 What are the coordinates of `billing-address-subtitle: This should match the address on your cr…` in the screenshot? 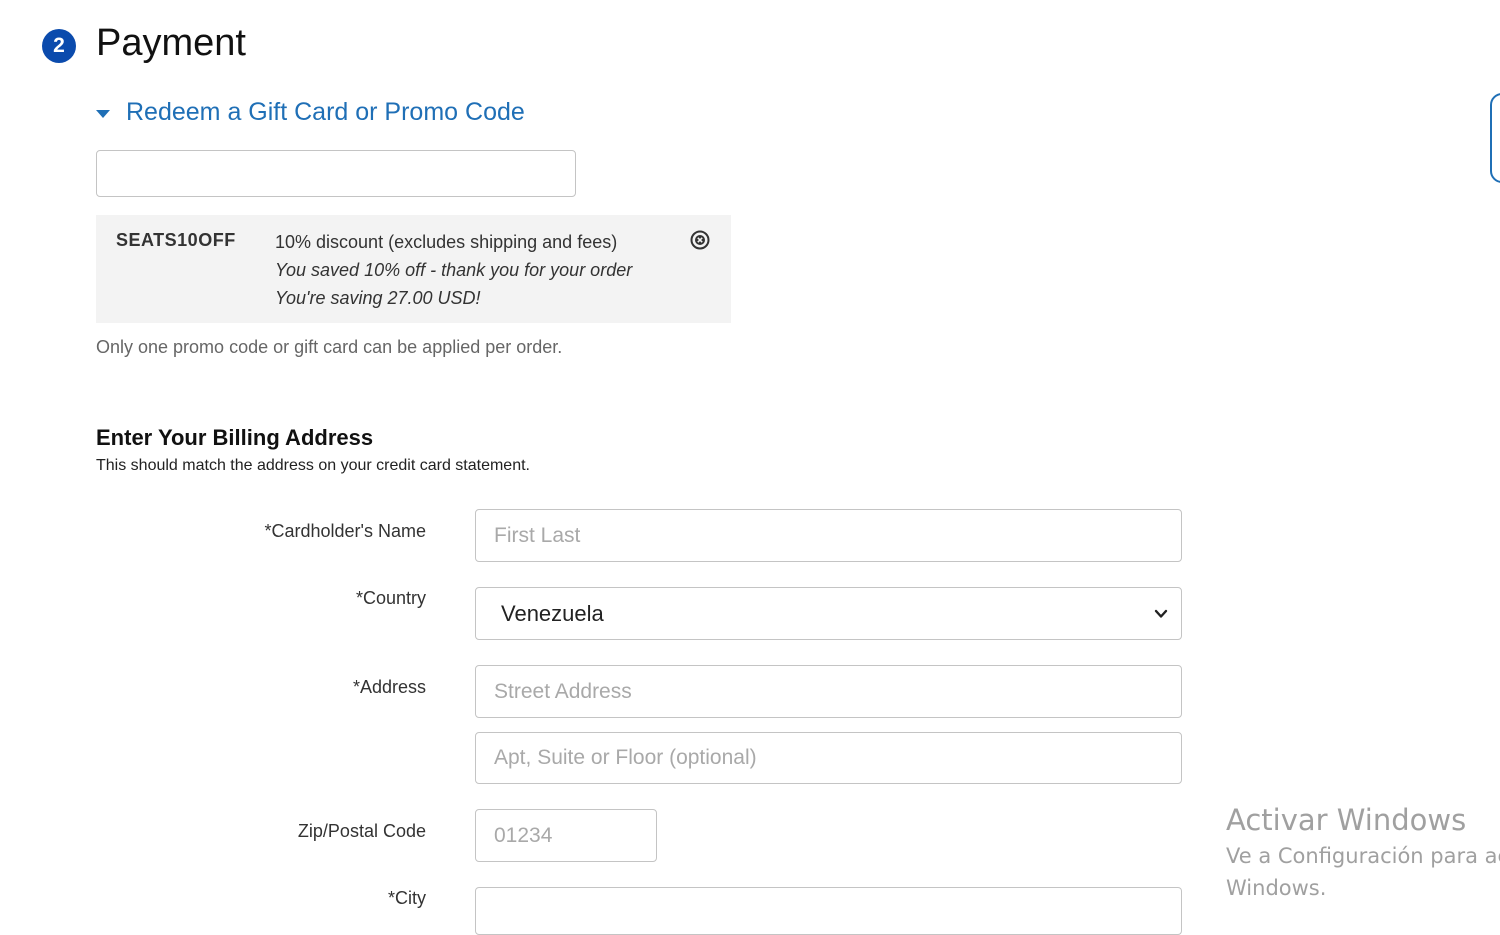 It's located at (313, 465).